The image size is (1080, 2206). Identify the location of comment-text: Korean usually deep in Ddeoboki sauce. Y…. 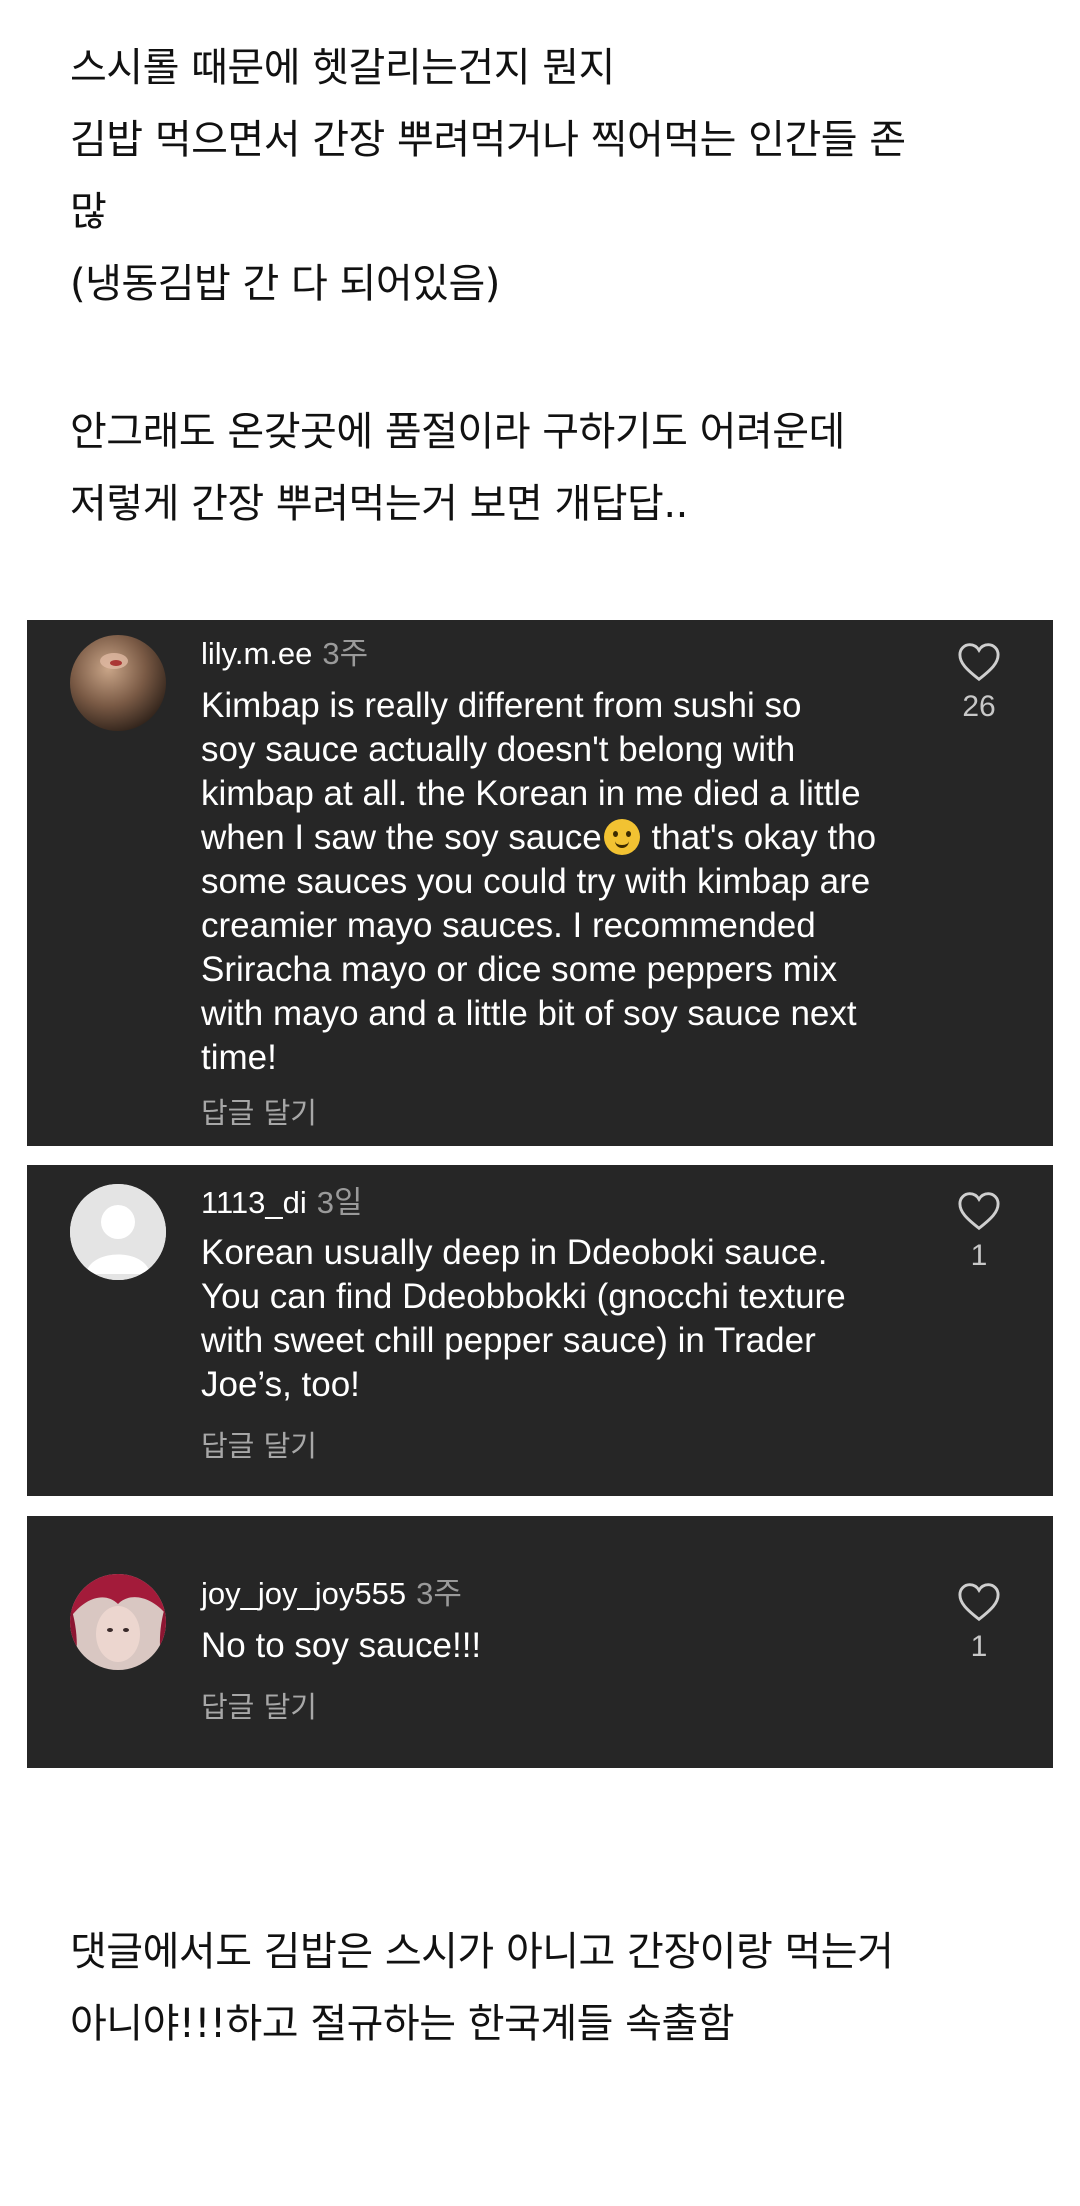
(561, 1319).